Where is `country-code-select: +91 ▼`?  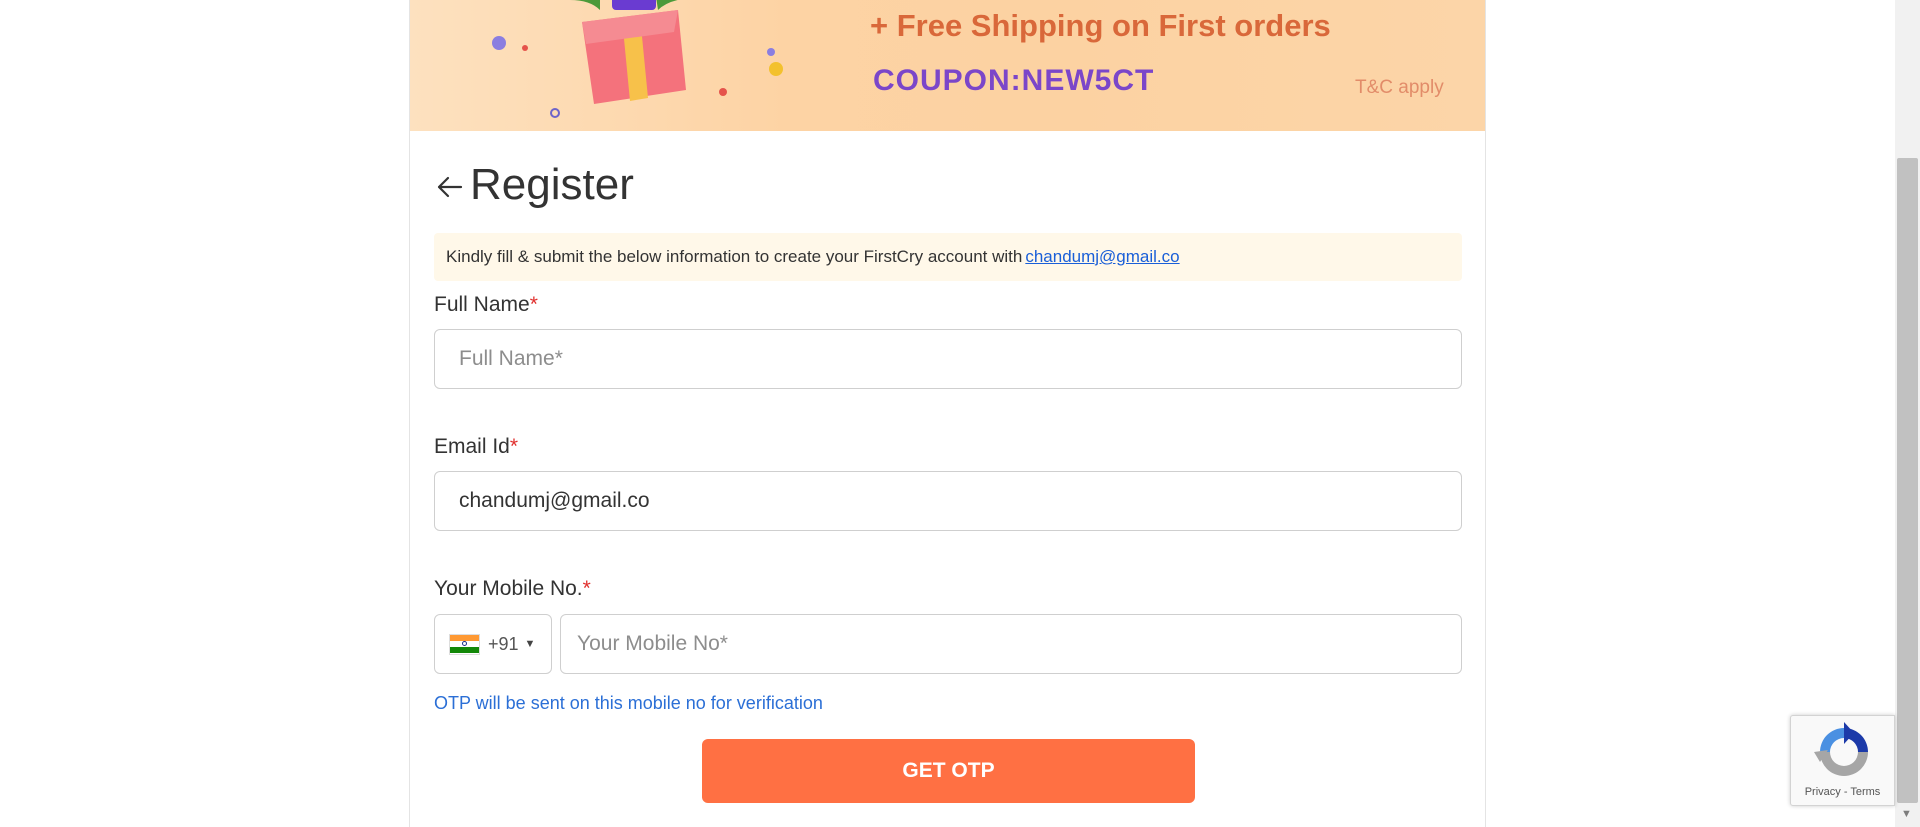 country-code-select: +91 ▼ is located at coordinates (493, 644).